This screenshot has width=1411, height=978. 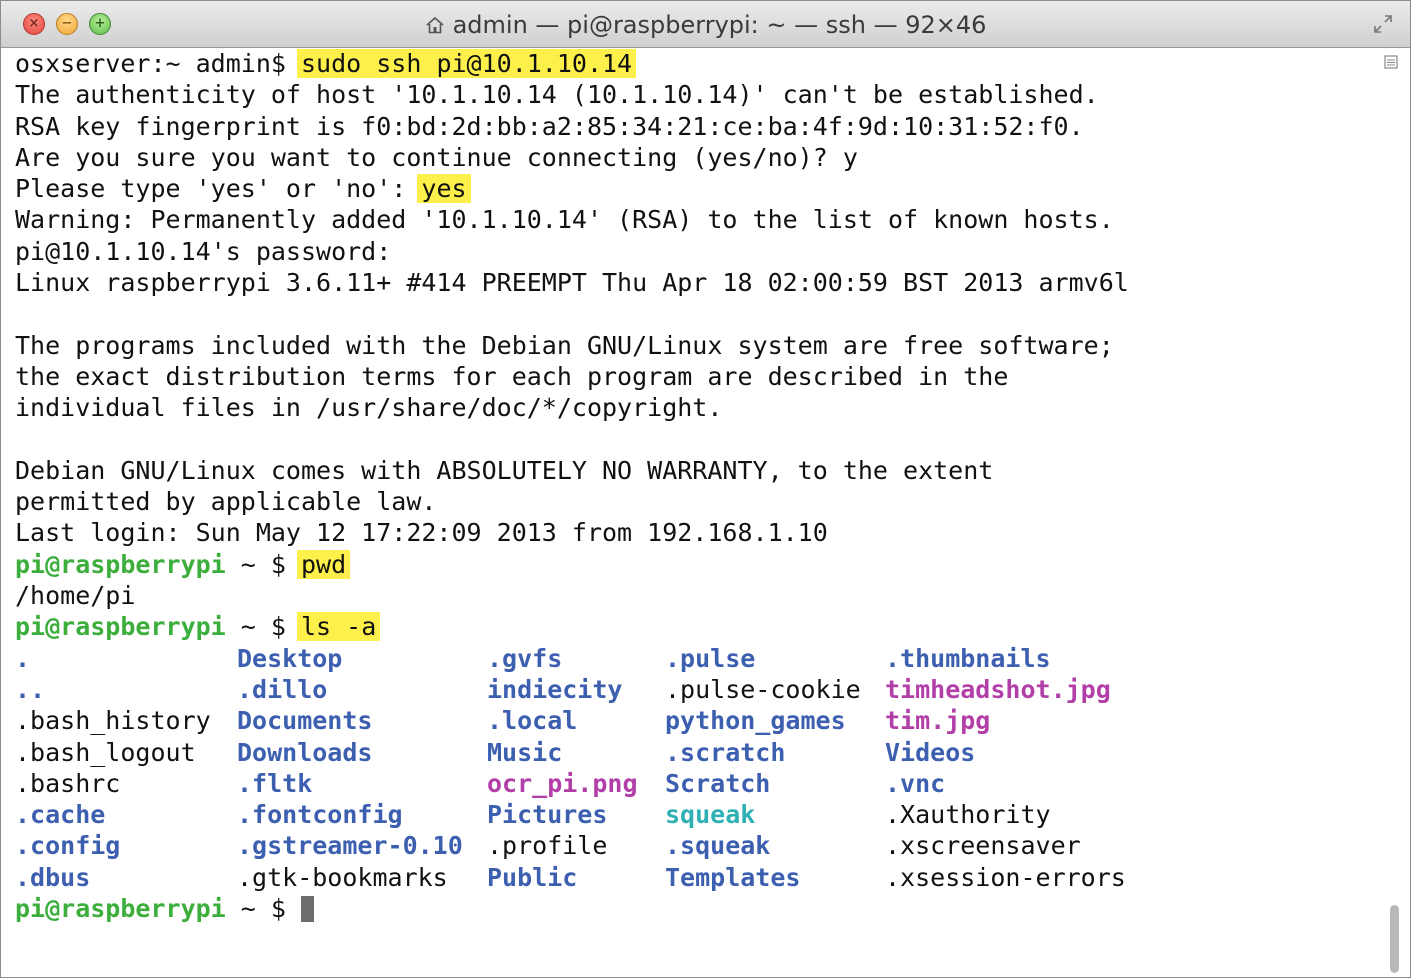 I want to click on ls-entry: .config, so click(x=68, y=846).